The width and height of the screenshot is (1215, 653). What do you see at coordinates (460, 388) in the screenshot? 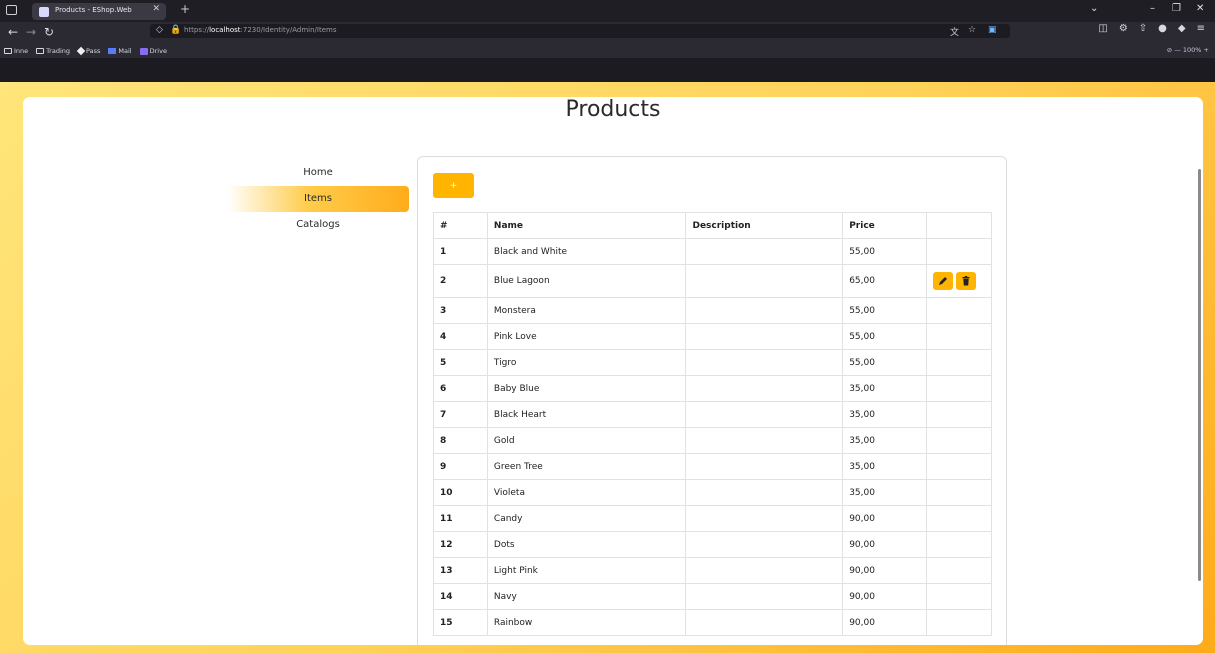
I see `cell-number: 6` at bounding box center [460, 388].